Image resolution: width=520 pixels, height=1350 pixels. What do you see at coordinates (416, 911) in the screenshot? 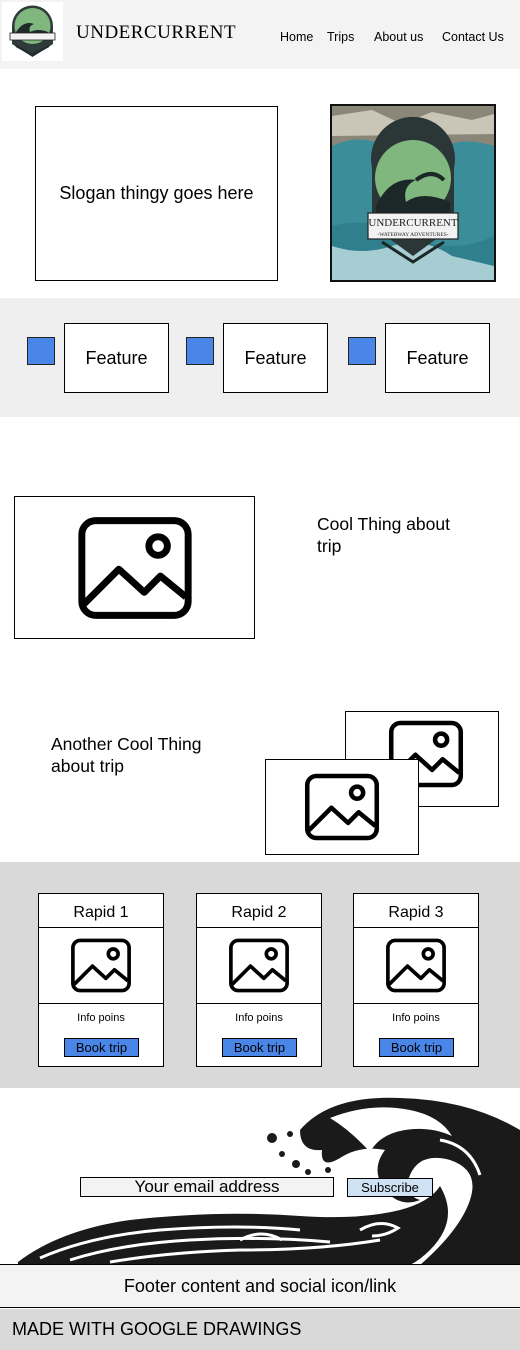
I see `rapid-title: Rapid 3` at bounding box center [416, 911].